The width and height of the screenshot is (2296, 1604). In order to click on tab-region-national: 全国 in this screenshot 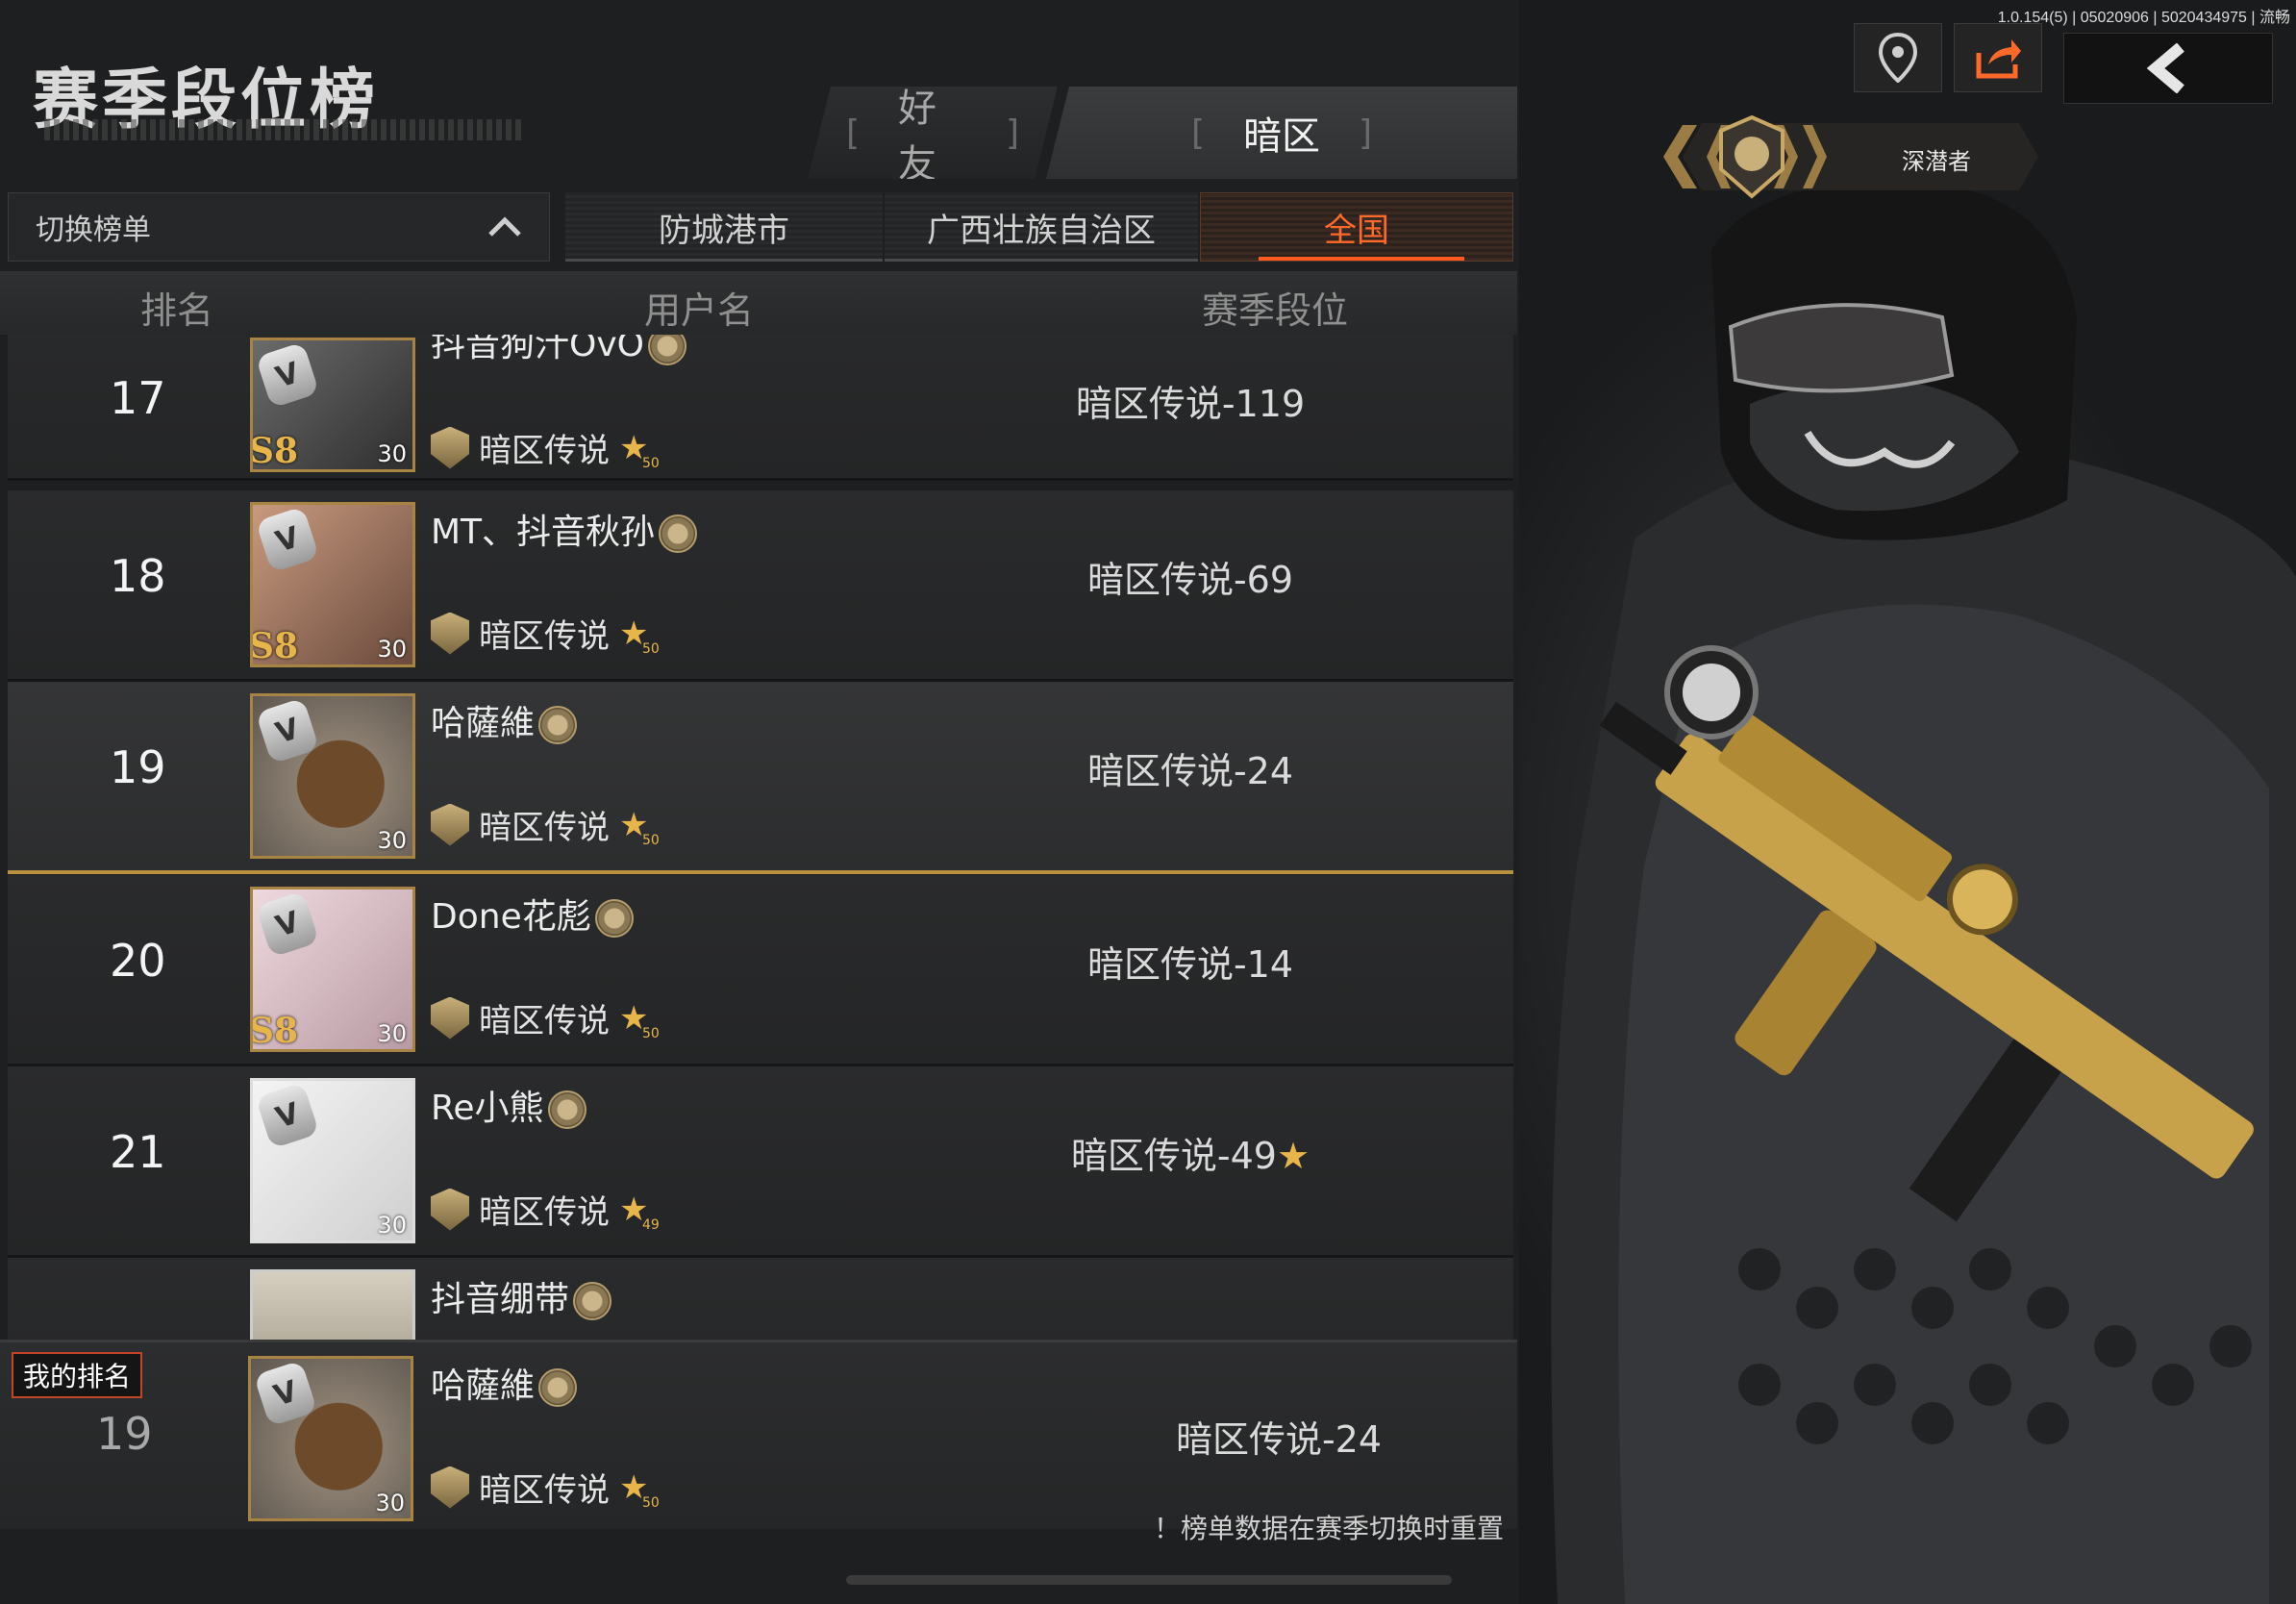, I will do `click(1356, 227)`.